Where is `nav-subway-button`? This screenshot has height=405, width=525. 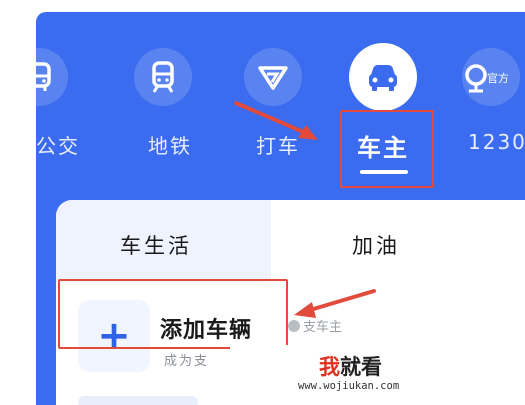 nav-subway-button is located at coordinates (163, 77).